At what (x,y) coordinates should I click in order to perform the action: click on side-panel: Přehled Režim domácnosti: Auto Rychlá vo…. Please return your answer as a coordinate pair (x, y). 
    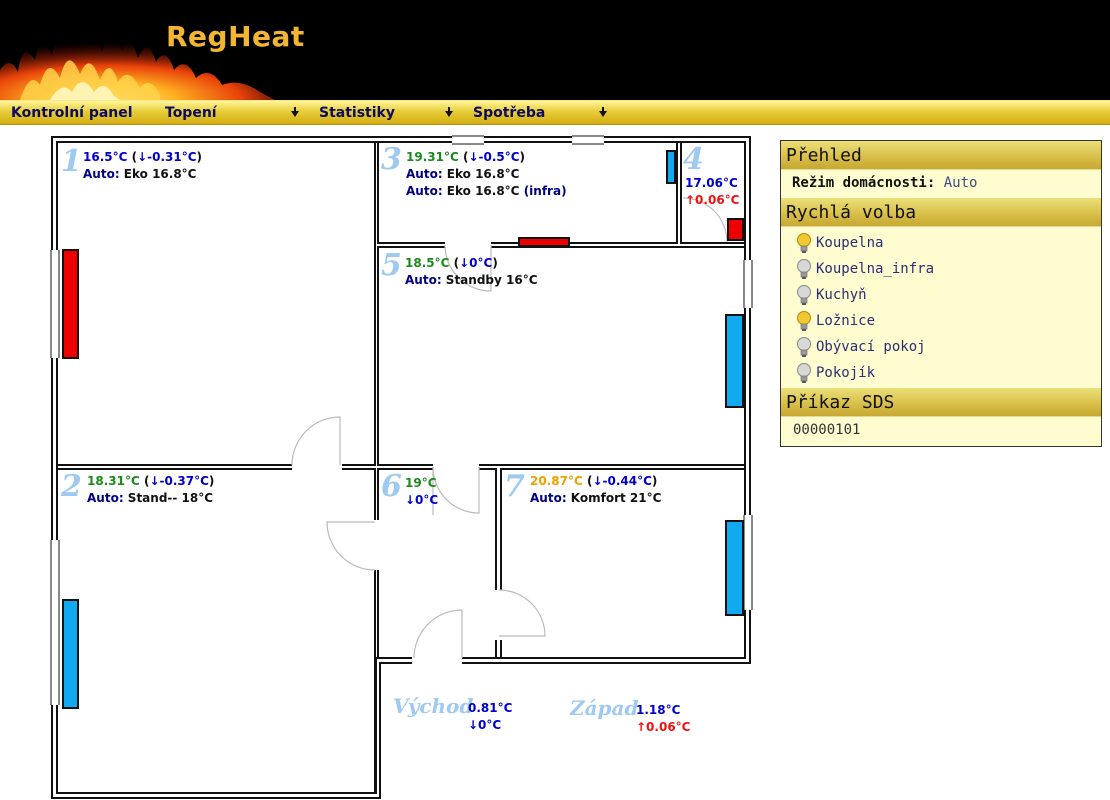
    Looking at the image, I should click on (941, 293).